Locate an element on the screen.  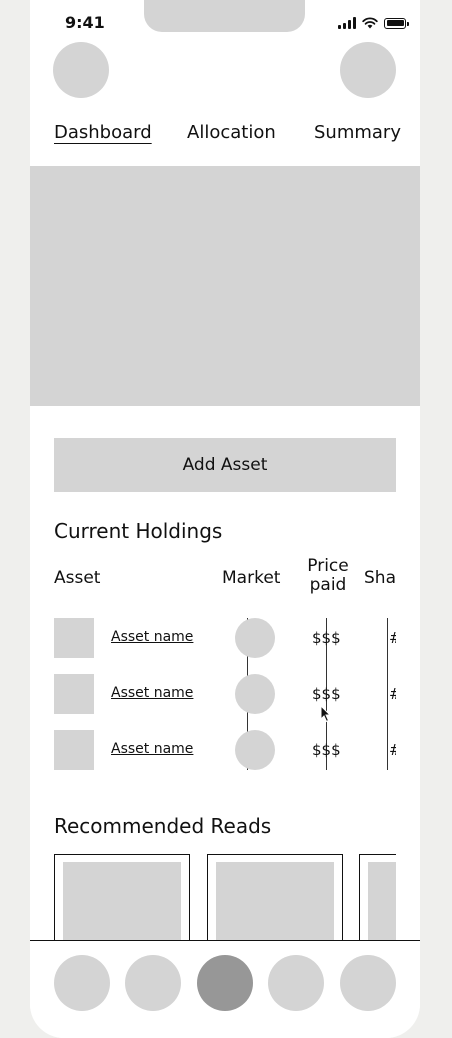
recommended-reads-carousel is located at coordinates (225, 899).